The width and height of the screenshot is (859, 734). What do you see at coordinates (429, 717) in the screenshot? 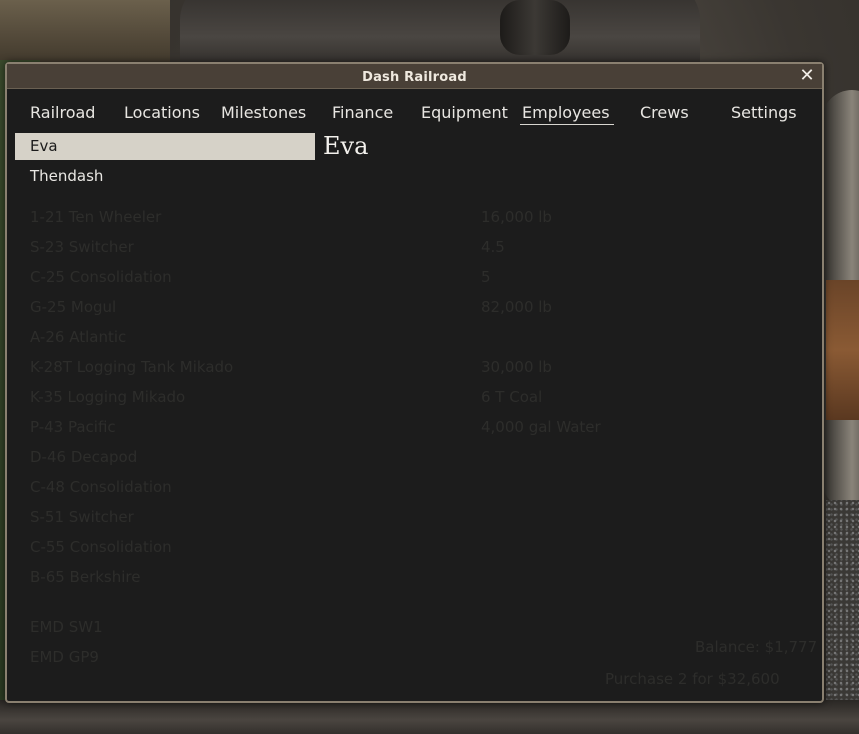
I see `background-ground` at bounding box center [429, 717].